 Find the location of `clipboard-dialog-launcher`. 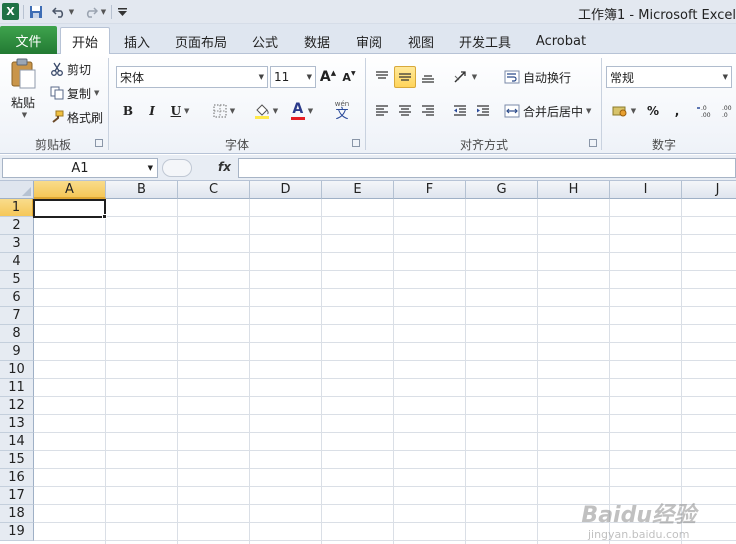

clipboard-dialog-launcher is located at coordinates (99, 143).